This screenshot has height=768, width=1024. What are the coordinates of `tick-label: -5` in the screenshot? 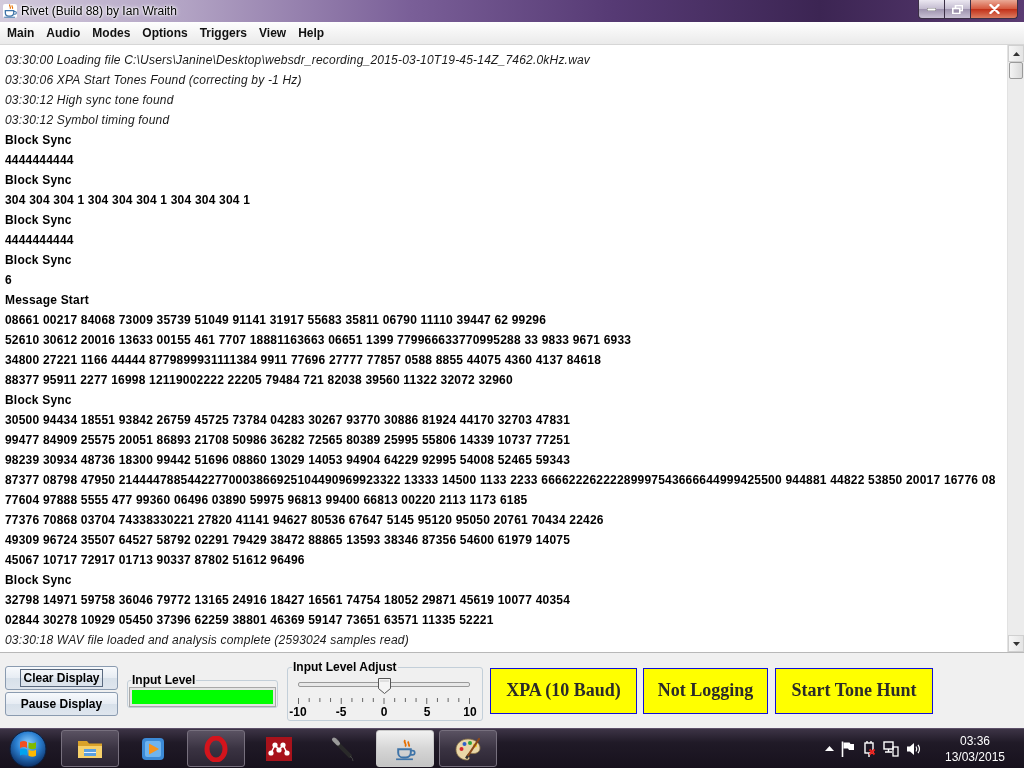 It's located at (341, 712).